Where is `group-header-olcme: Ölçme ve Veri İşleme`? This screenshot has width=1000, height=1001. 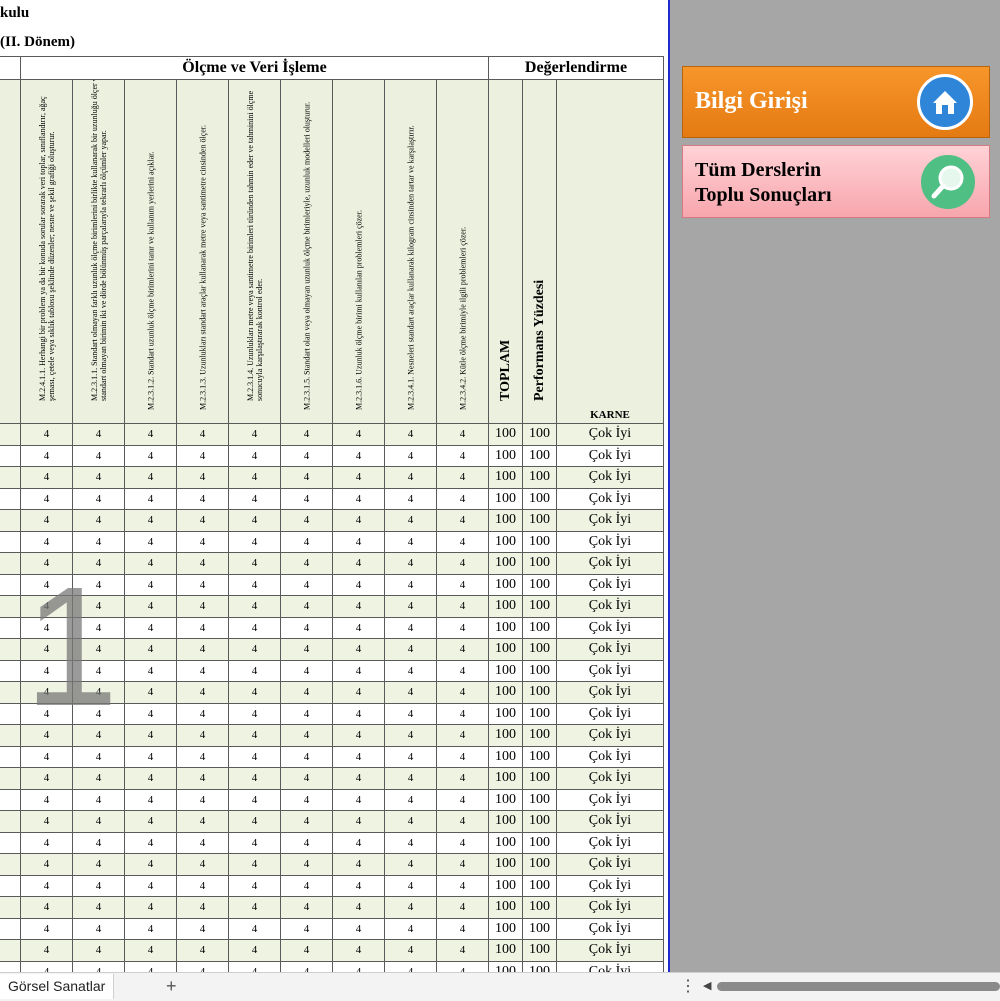 group-header-olcme: Ölçme ve Veri İşleme is located at coordinates (254, 68).